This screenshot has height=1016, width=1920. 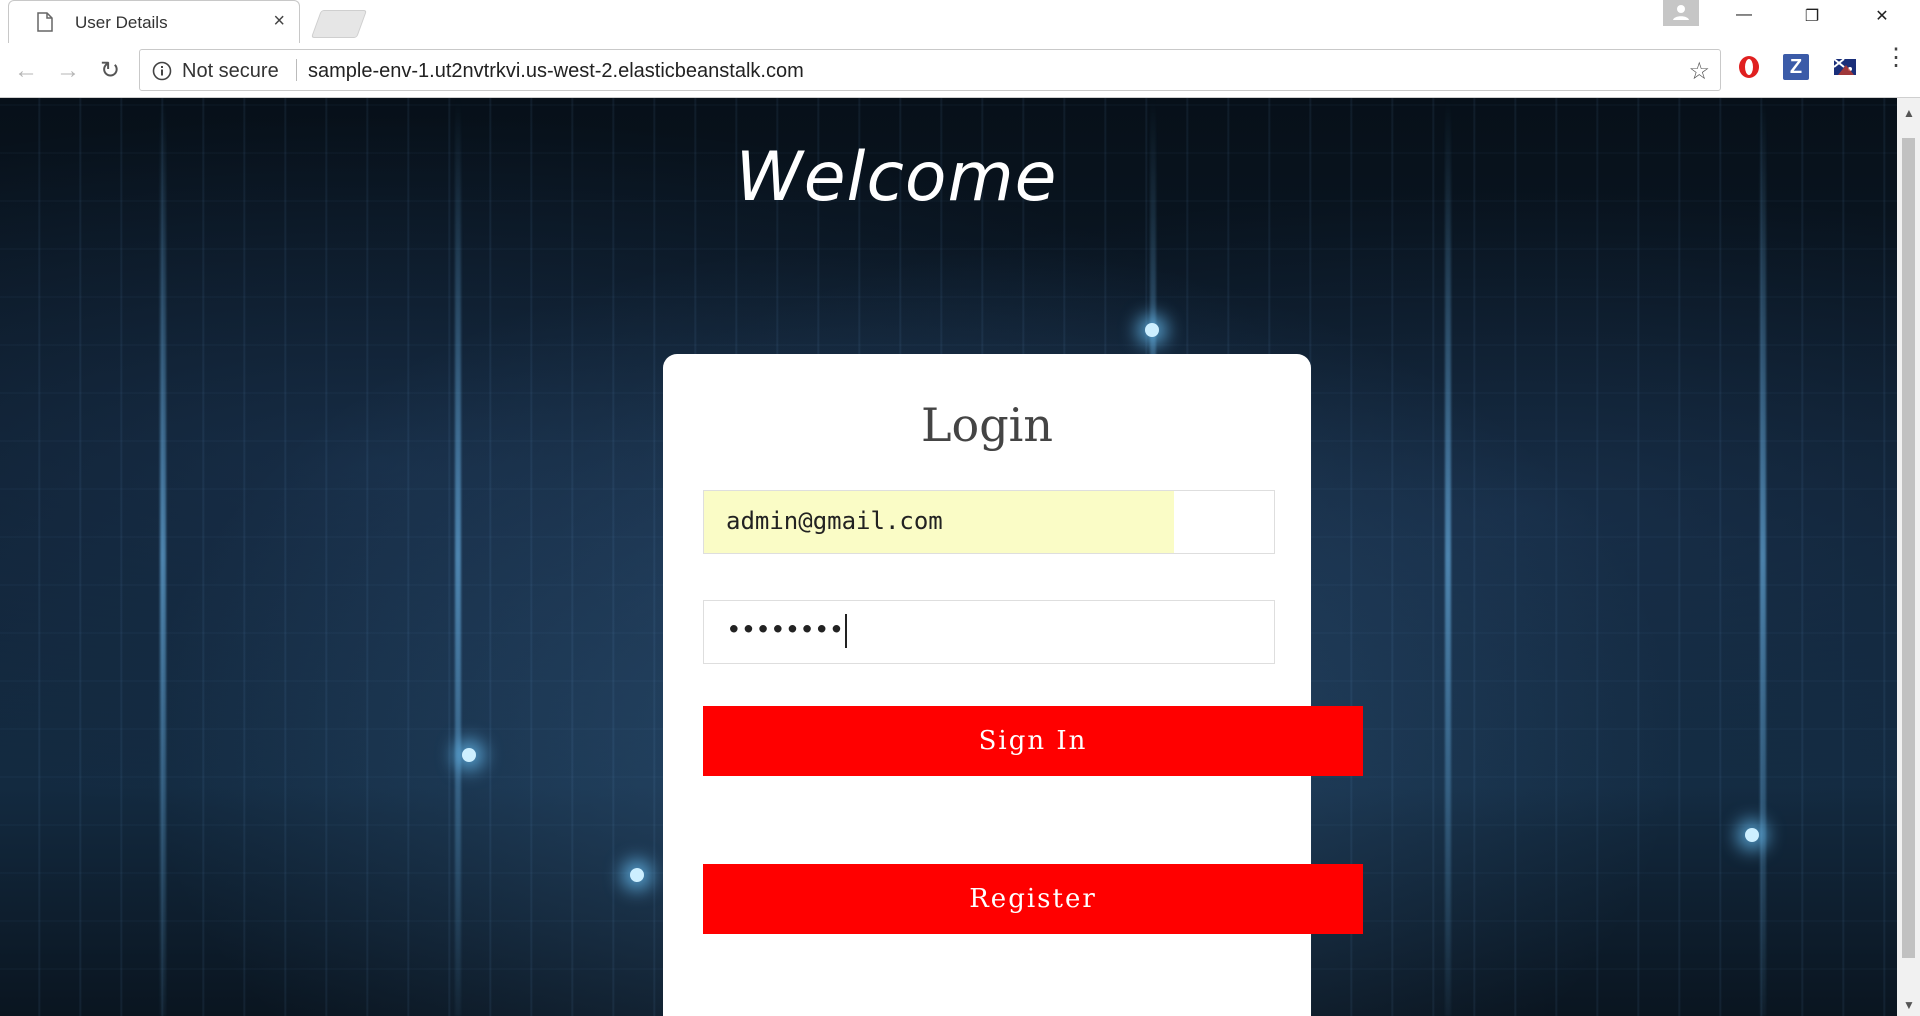 I want to click on register-button: Register, so click(x=1033, y=899).